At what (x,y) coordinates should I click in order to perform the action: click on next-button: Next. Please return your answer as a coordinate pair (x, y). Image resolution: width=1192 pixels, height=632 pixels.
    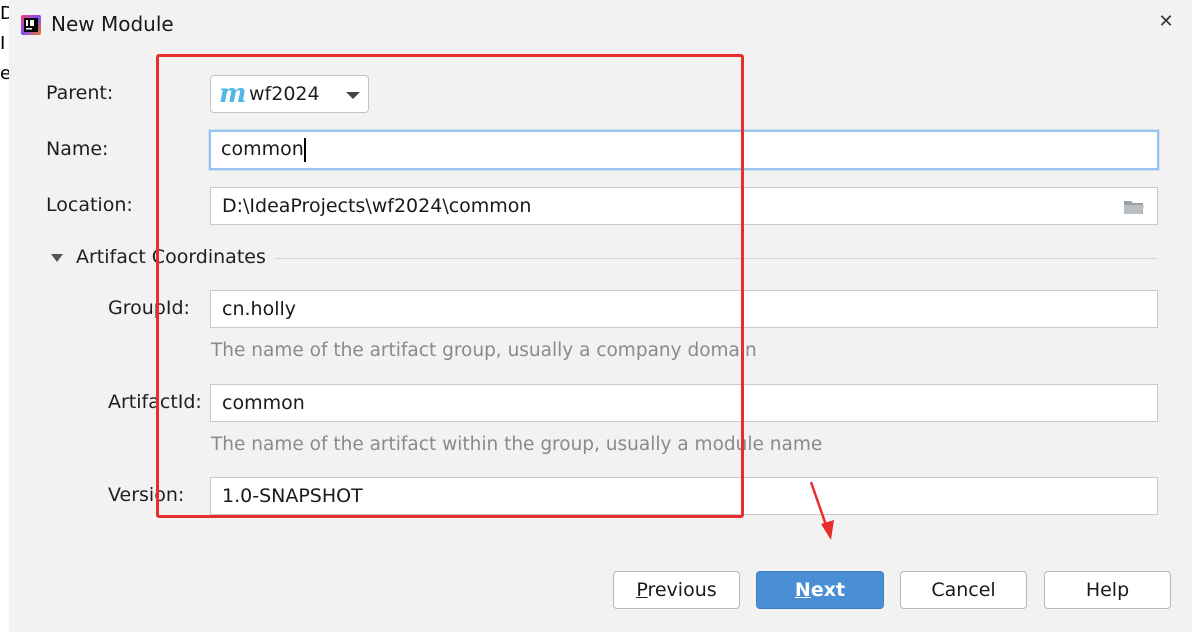
    Looking at the image, I should click on (820, 590).